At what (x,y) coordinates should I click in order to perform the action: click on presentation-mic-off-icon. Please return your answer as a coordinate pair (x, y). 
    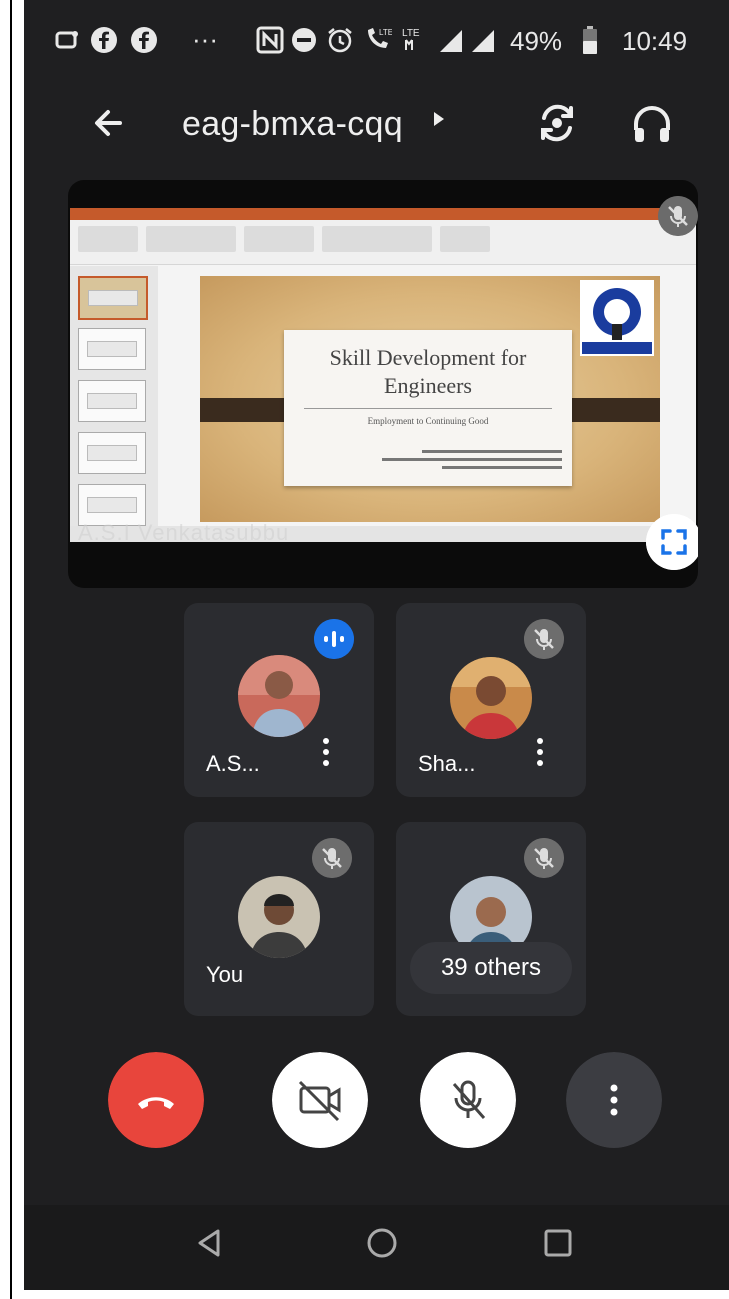
    Looking at the image, I should click on (678, 216).